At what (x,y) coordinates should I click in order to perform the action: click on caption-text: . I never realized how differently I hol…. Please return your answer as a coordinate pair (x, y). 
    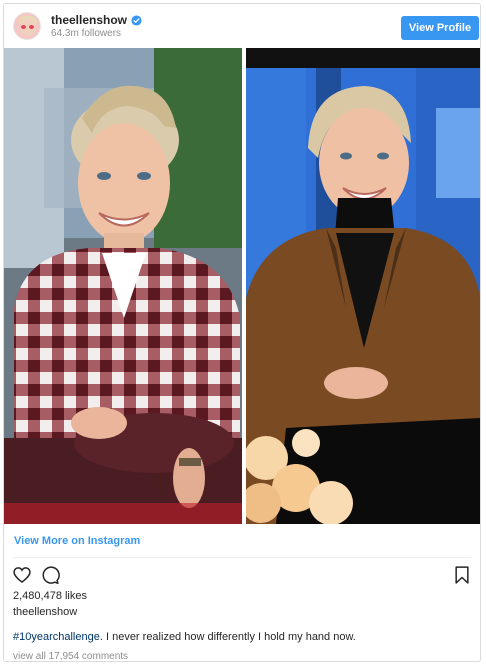
    Looking at the image, I should click on (227, 637).